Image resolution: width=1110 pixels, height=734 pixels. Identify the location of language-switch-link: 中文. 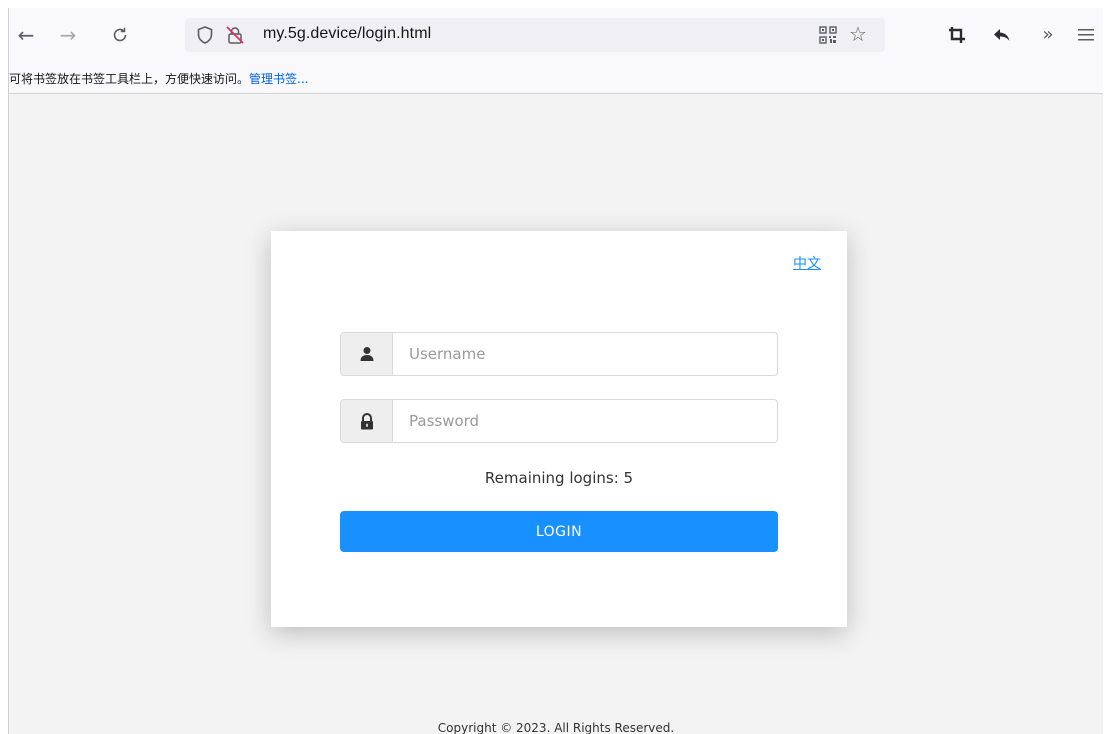
(807, 263).